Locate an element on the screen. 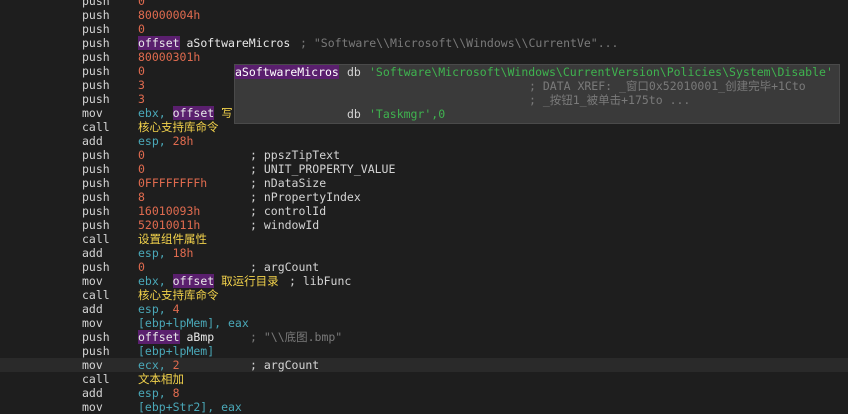 The image size is (848, 414). operand-value: 4 is located at coordinates (176, 309).